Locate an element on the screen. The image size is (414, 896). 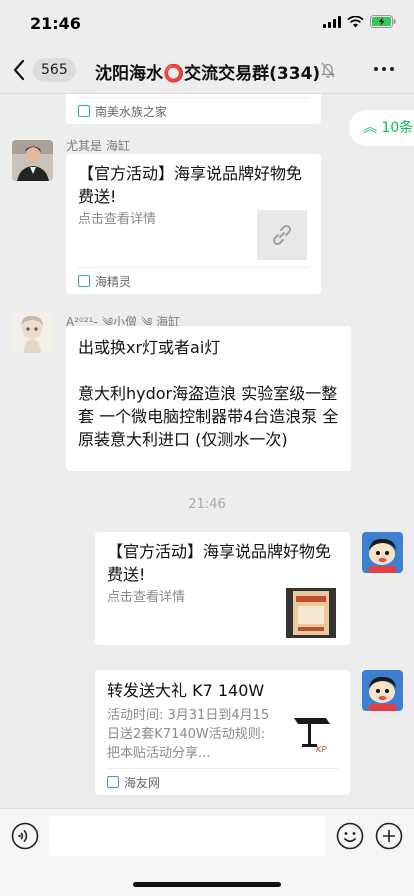
card-source-row: 南美水族之家 is located at coordinates (193, 110).